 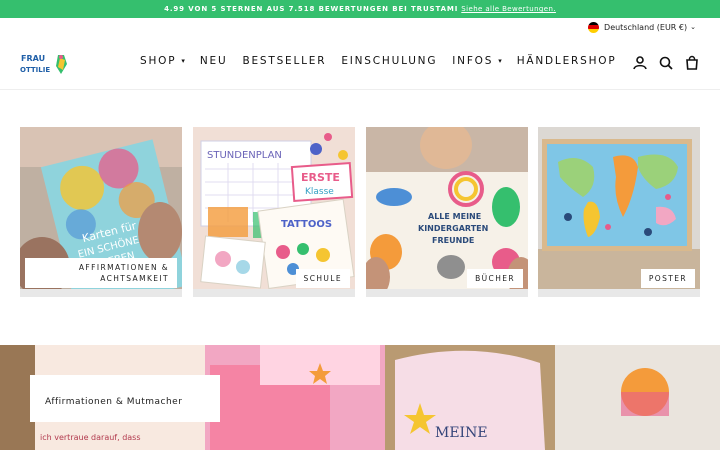 I want to click on collection-image-poster, so click(x=619, y=208).